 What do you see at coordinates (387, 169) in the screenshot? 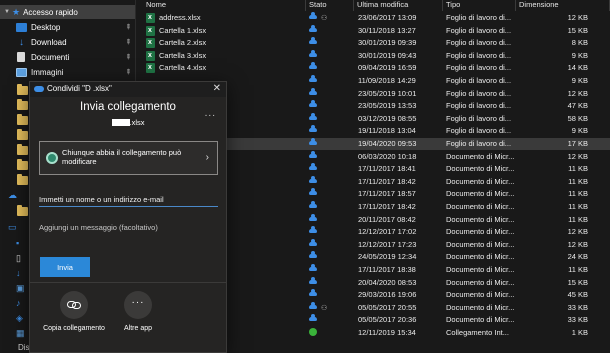
I see `modified-cell: 17/11/2017 18:41` at bounding box center [387, 169].